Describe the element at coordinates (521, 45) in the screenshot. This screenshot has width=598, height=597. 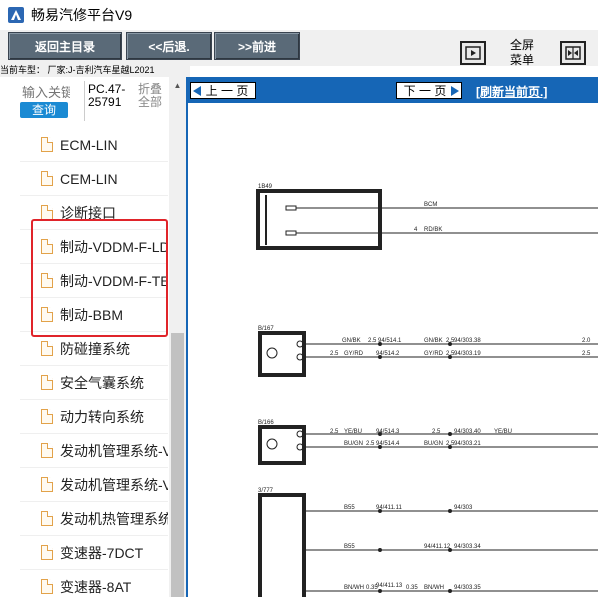
I see `fullscreen-label: 全屏` at that location.